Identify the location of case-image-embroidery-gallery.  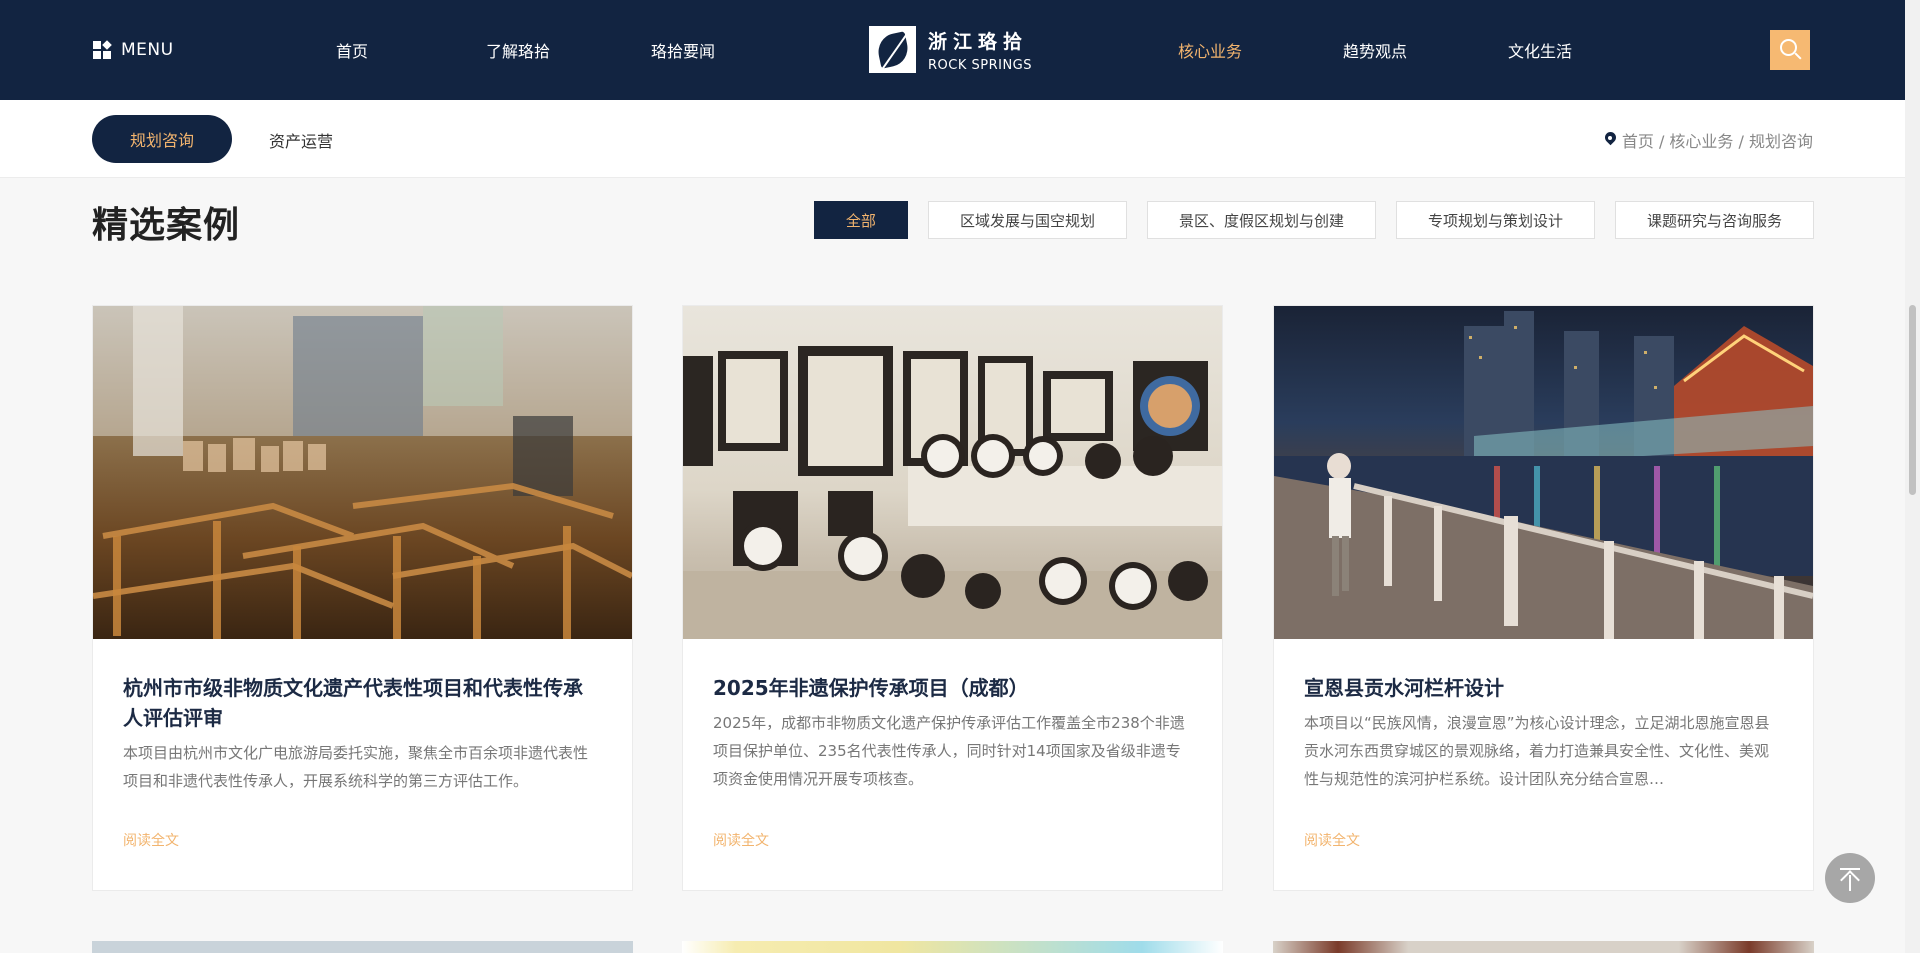
(952, 472).